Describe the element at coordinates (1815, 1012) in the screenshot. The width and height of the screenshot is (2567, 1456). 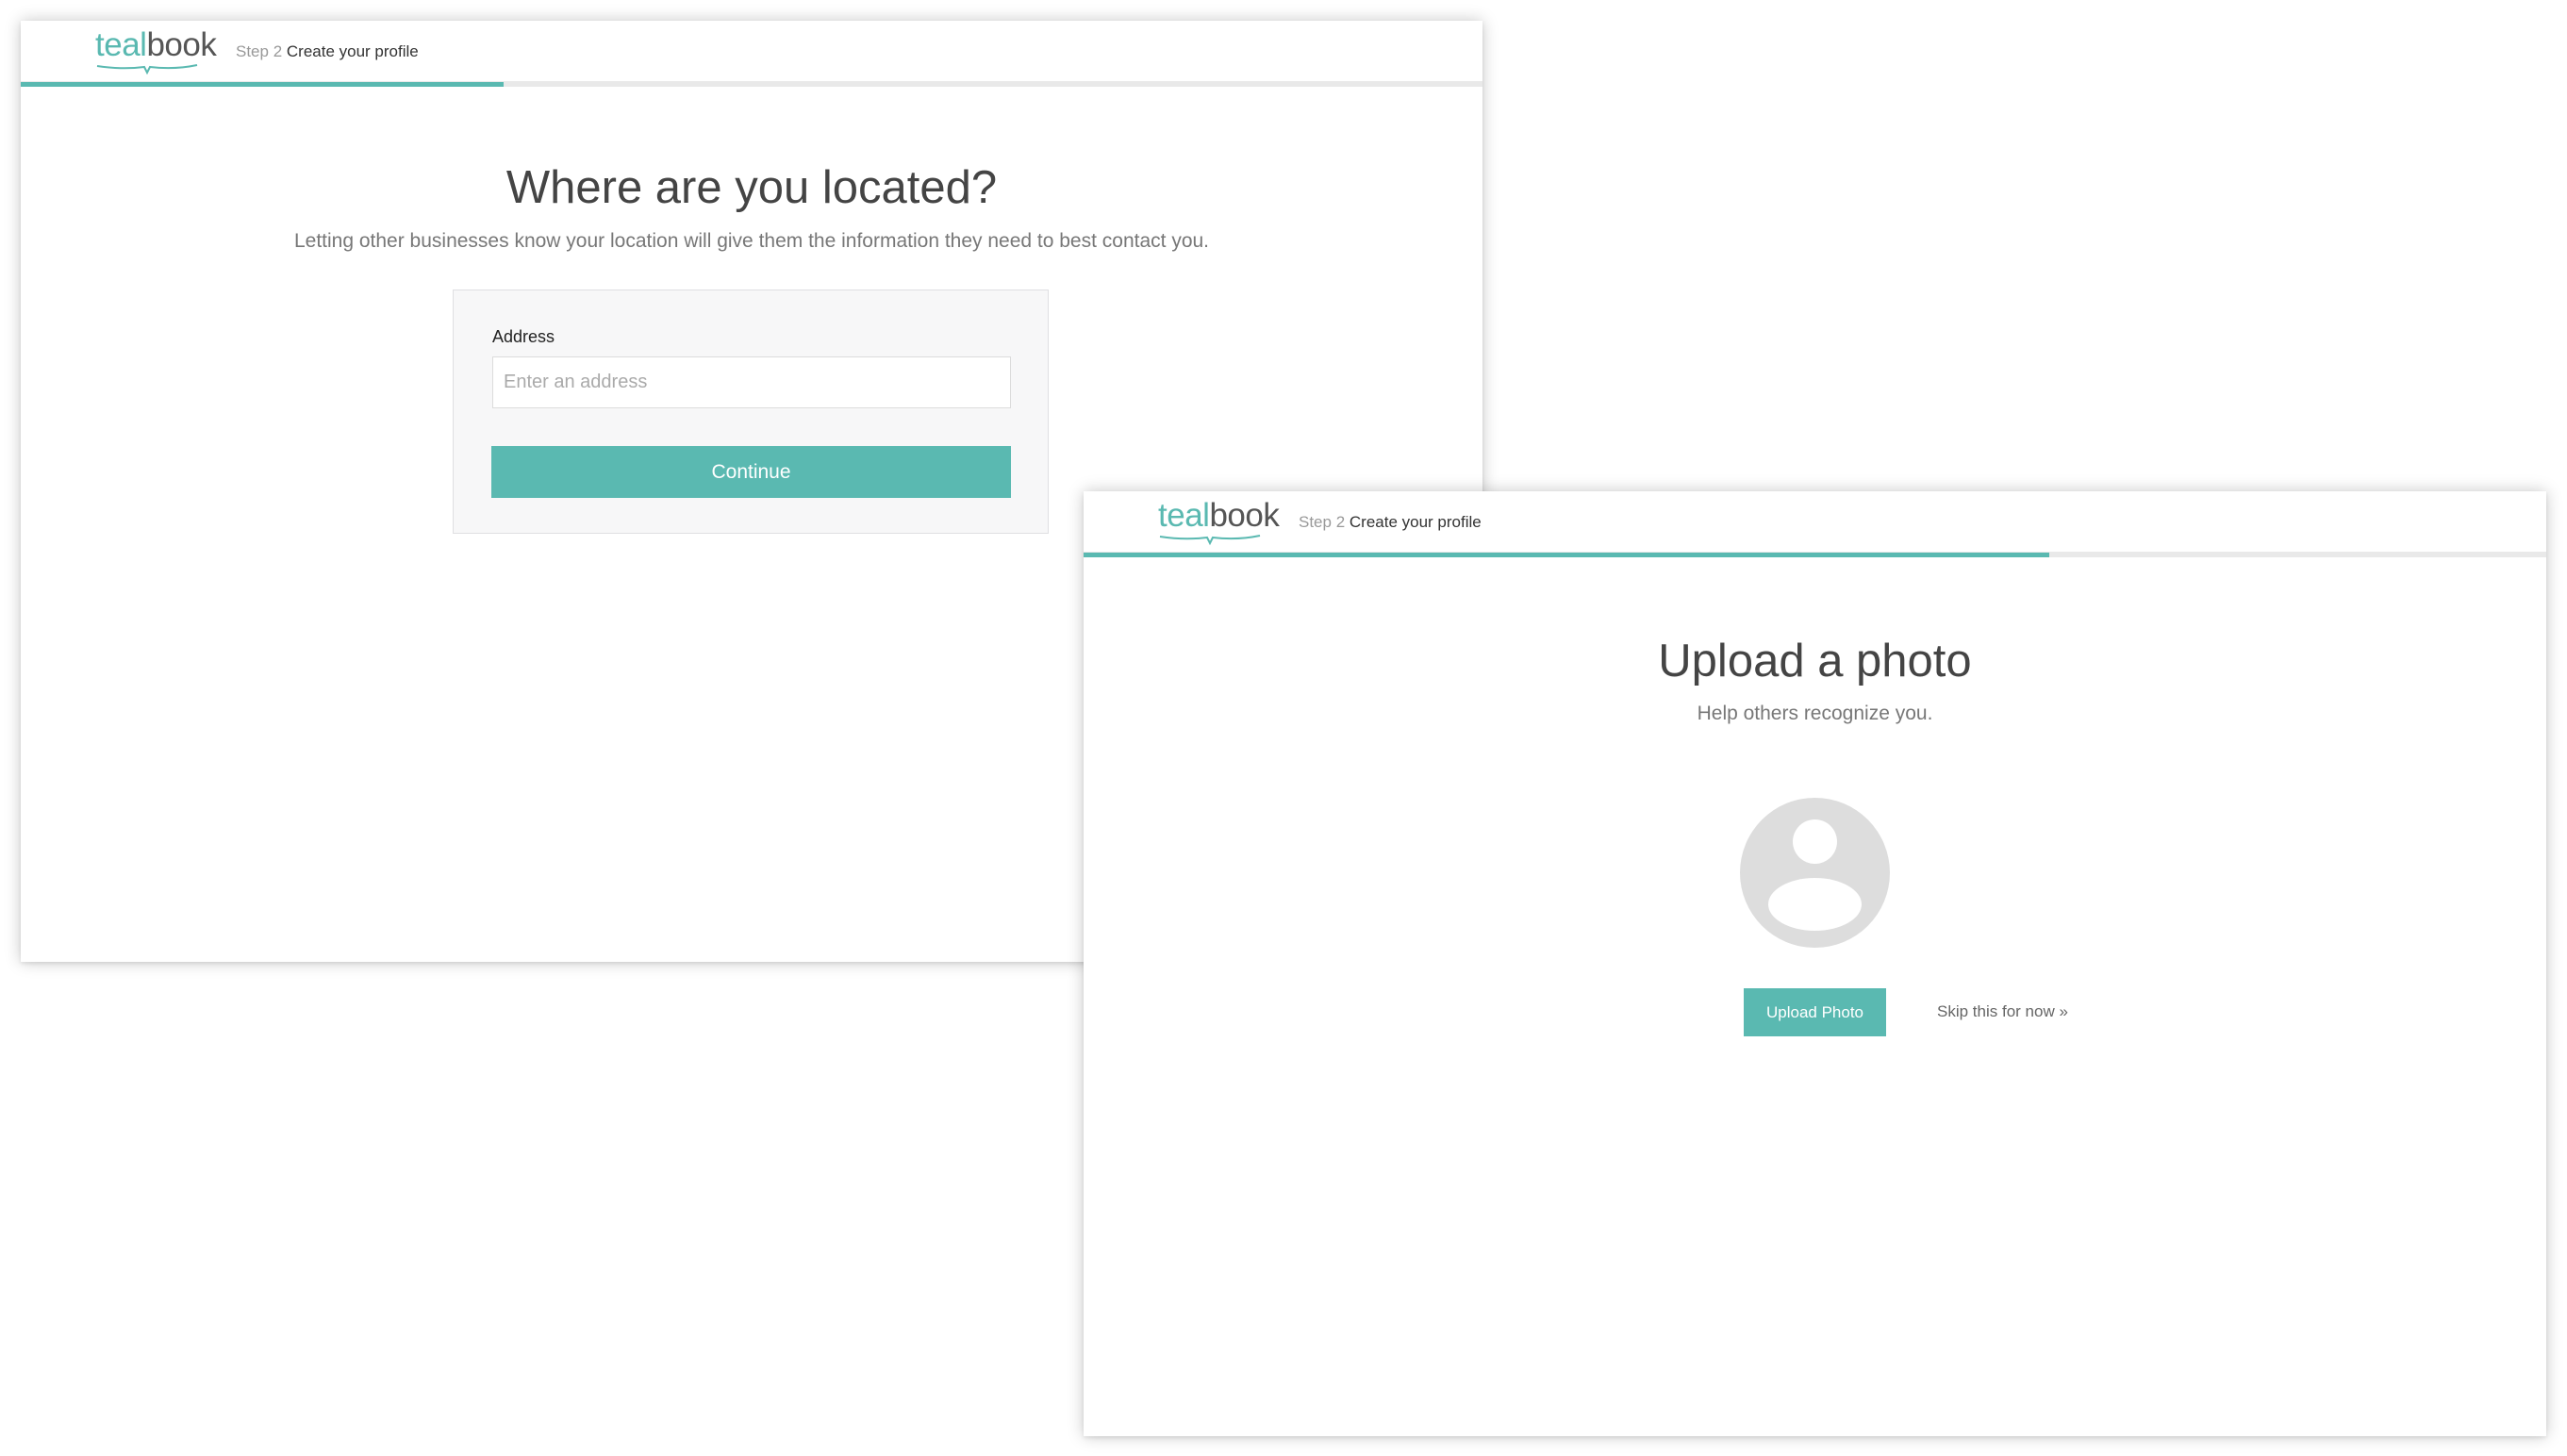
I see `upload-photo-button: Upload Photo` at that location.